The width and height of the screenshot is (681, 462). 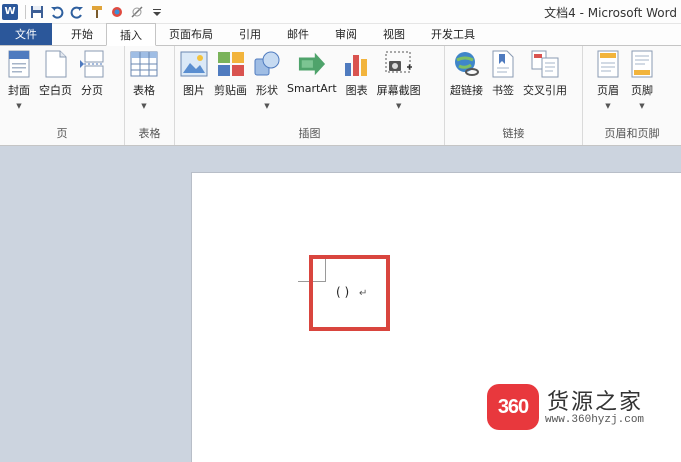 What do you see at coordinates (357, 80) in the screenshot?
I see `chart-button: 图表` at bounding box center [357, 80].